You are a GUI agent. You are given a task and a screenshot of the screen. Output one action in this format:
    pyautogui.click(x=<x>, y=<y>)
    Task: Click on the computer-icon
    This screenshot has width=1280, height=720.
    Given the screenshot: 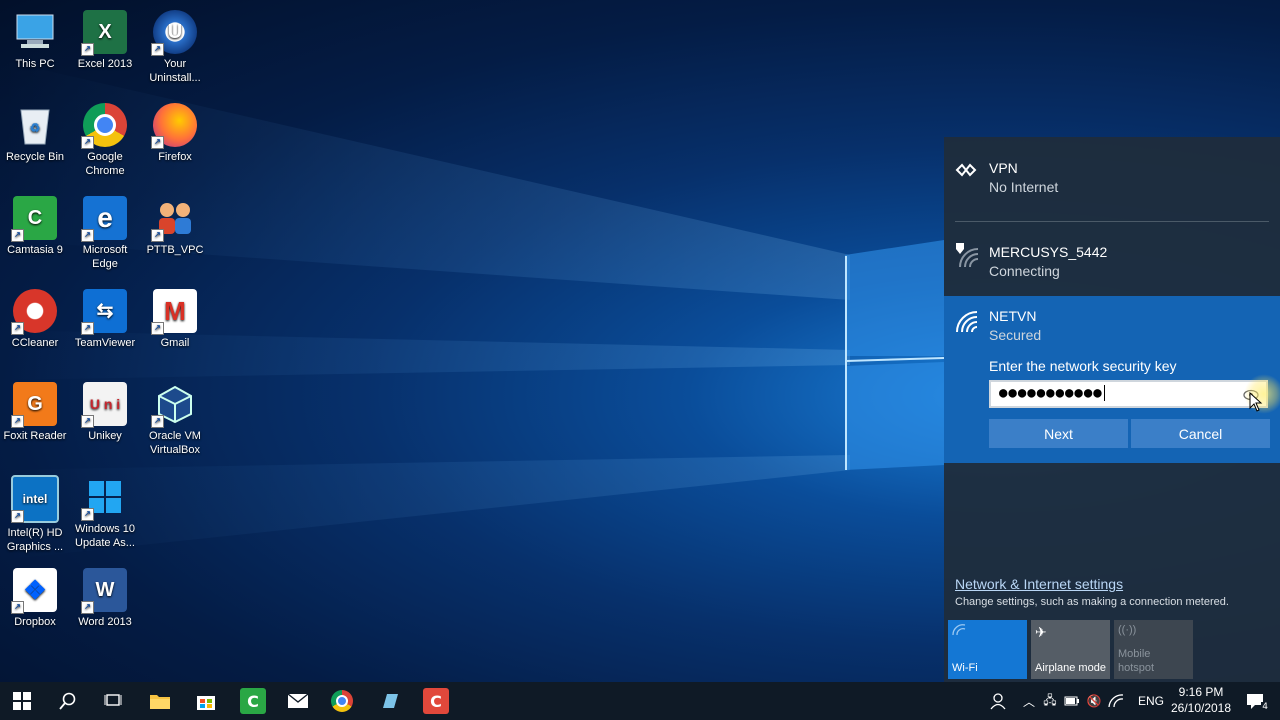 What is the action you would take?
    pyautogui.click(x=35, y=32)
    